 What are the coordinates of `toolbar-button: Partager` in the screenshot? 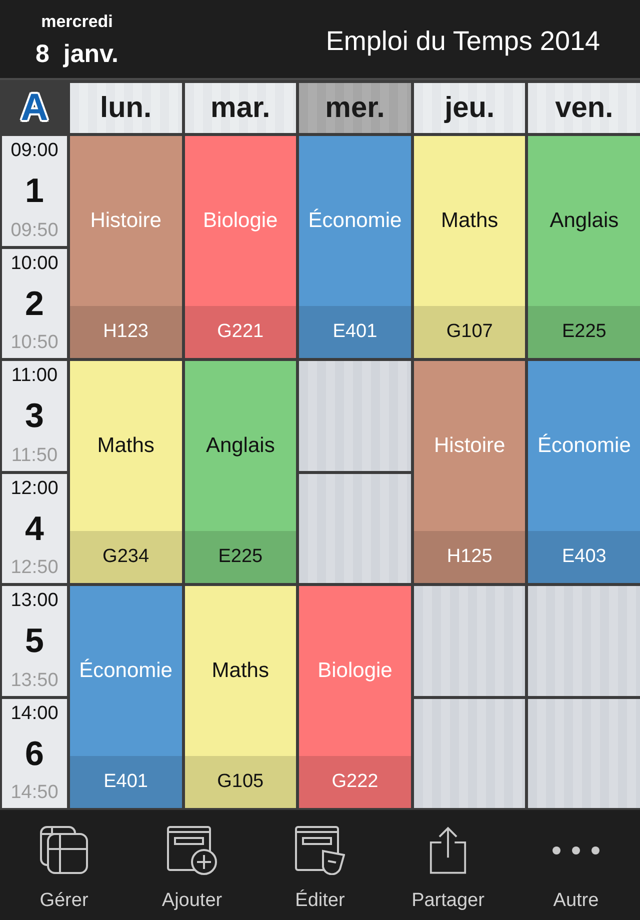 It's located at (448, 865).